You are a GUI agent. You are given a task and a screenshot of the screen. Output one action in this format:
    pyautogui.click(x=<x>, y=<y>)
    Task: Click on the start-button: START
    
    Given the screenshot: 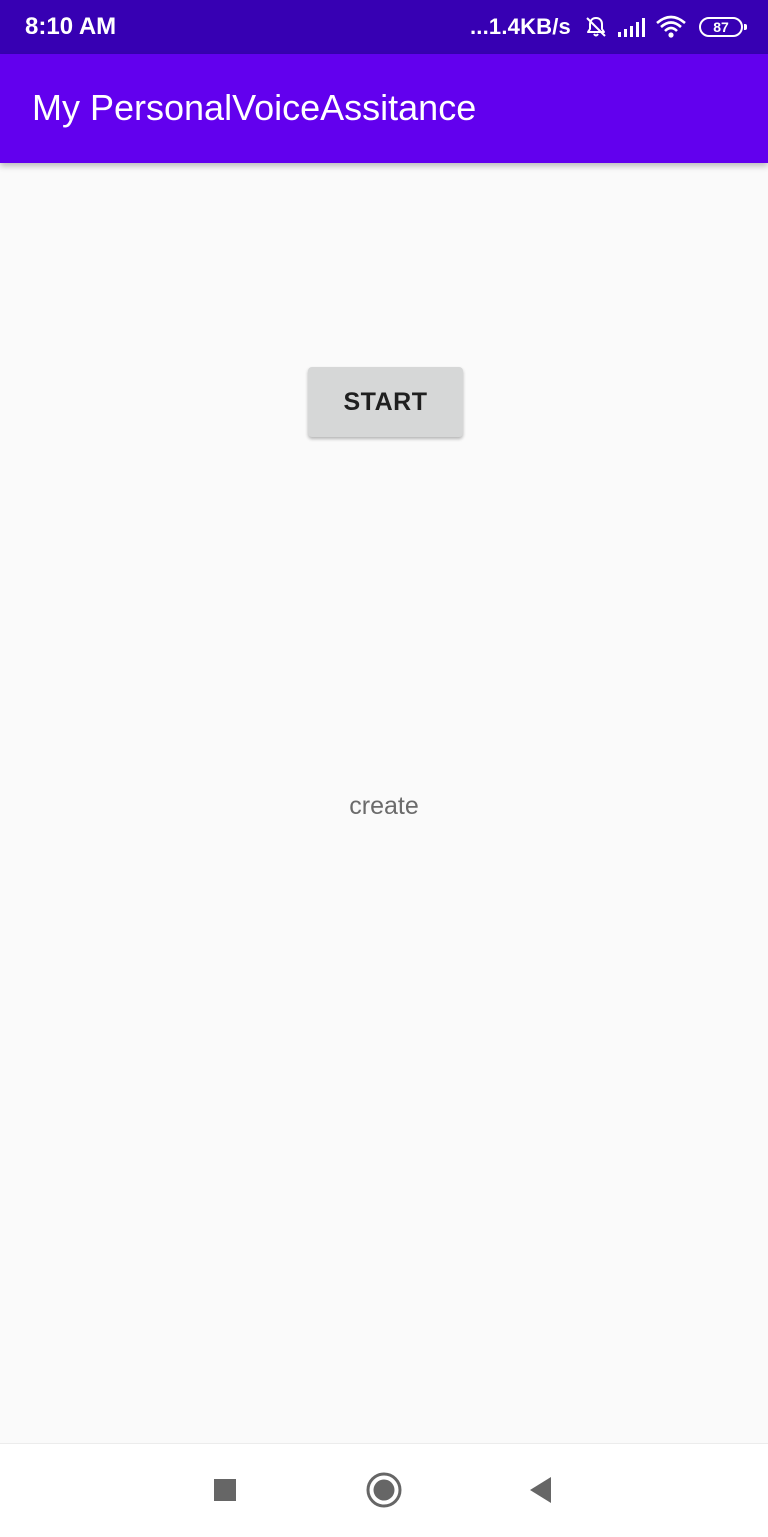 What is the action you would take?
    pyautogui.click(x=385, y=402)
    